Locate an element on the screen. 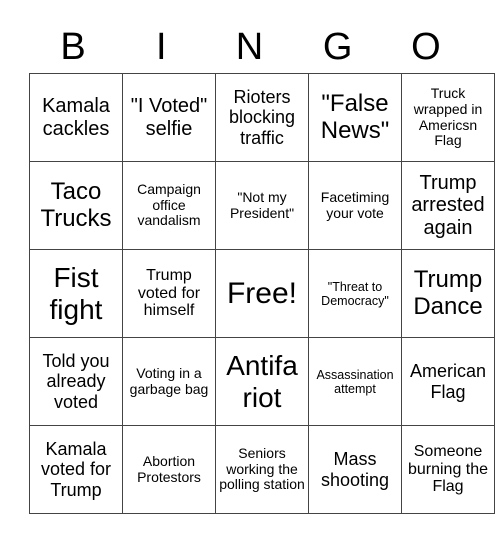  bingo-cell: Seniors working the polling station is located at coordinates (262, 469).